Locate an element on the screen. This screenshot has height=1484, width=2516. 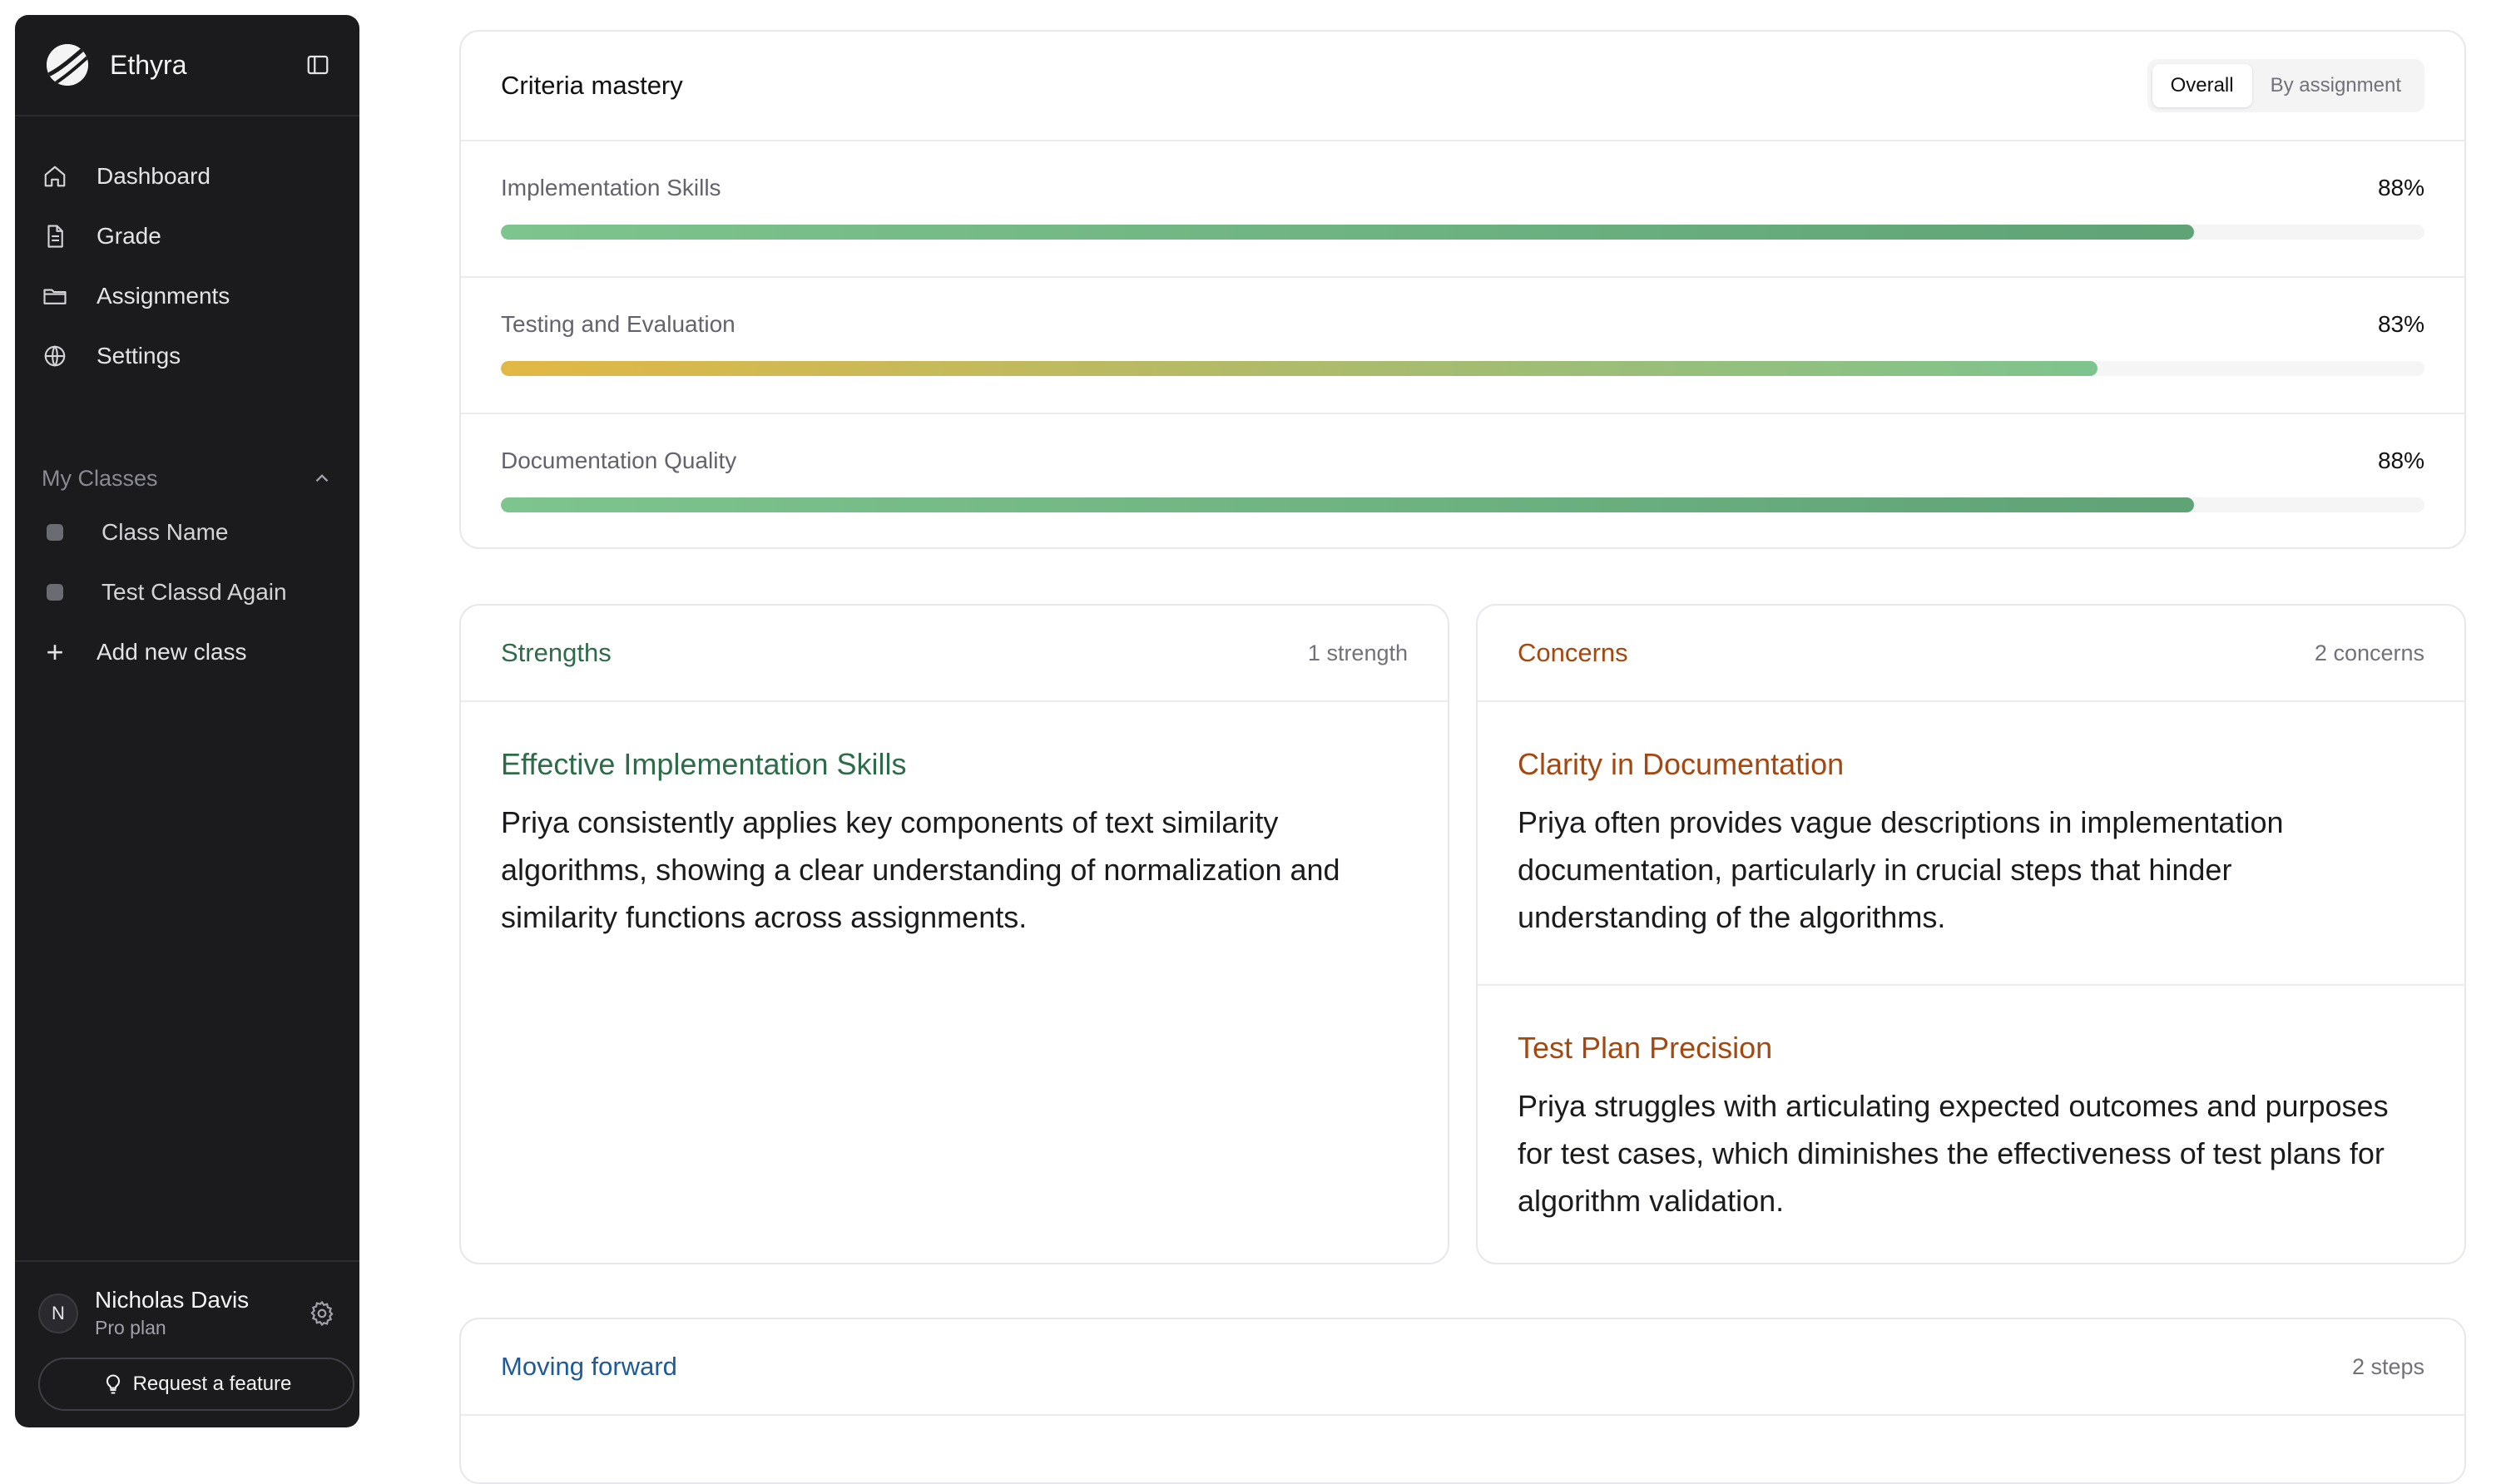
toggle-overall: Overall is located at coordinates (2202, 85).